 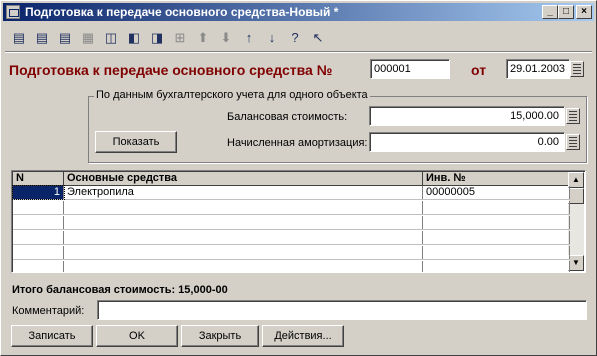 I want to click on table-scrollbar: ▲ ▼, so click(x=576, y=221).